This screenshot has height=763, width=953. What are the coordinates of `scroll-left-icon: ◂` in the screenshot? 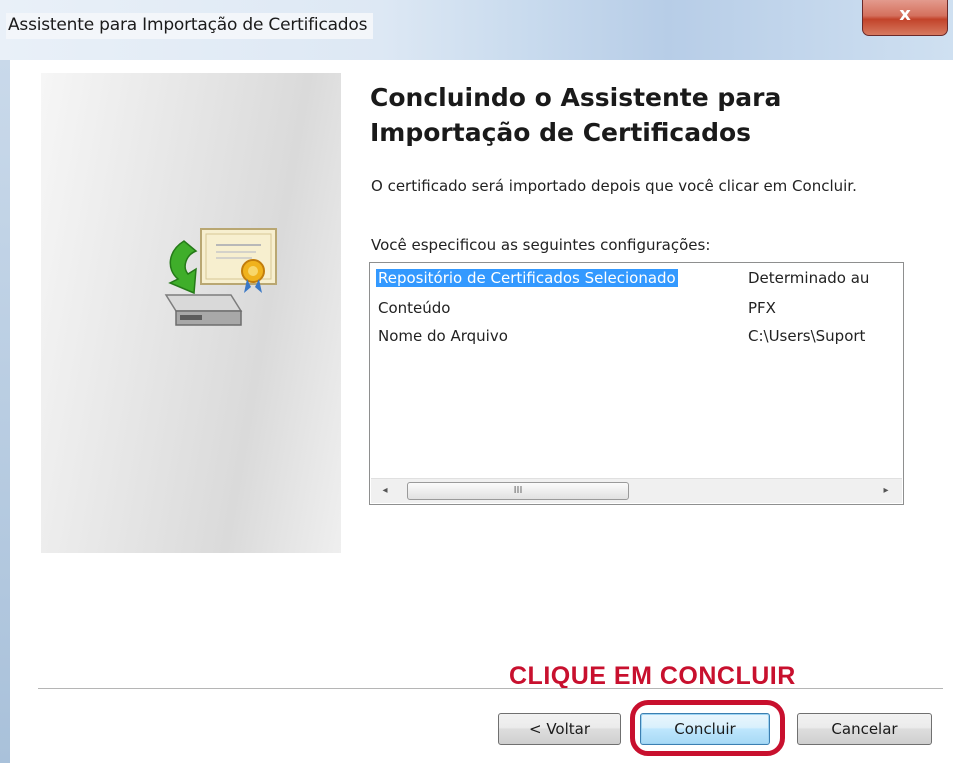 It's located at (385, 491).